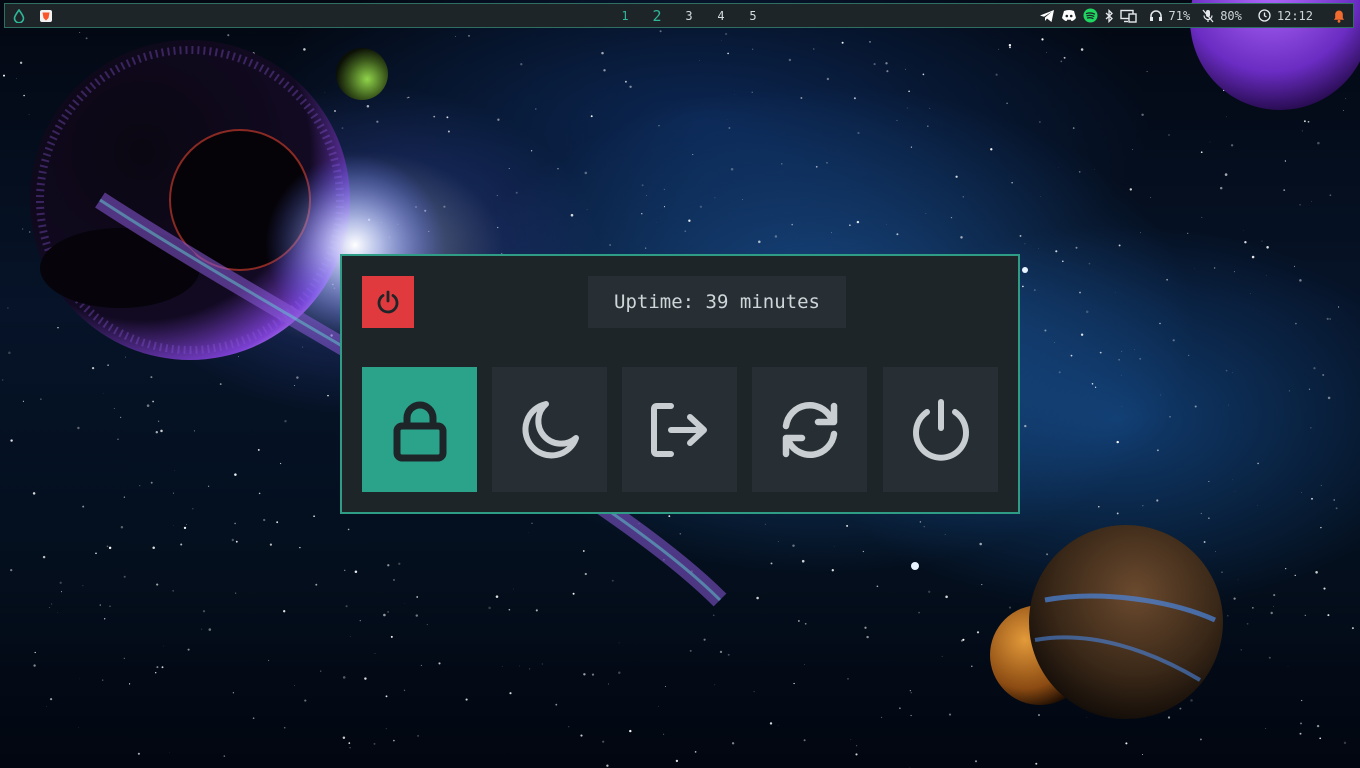  I want to click on lock-icon, so click(420, 430).